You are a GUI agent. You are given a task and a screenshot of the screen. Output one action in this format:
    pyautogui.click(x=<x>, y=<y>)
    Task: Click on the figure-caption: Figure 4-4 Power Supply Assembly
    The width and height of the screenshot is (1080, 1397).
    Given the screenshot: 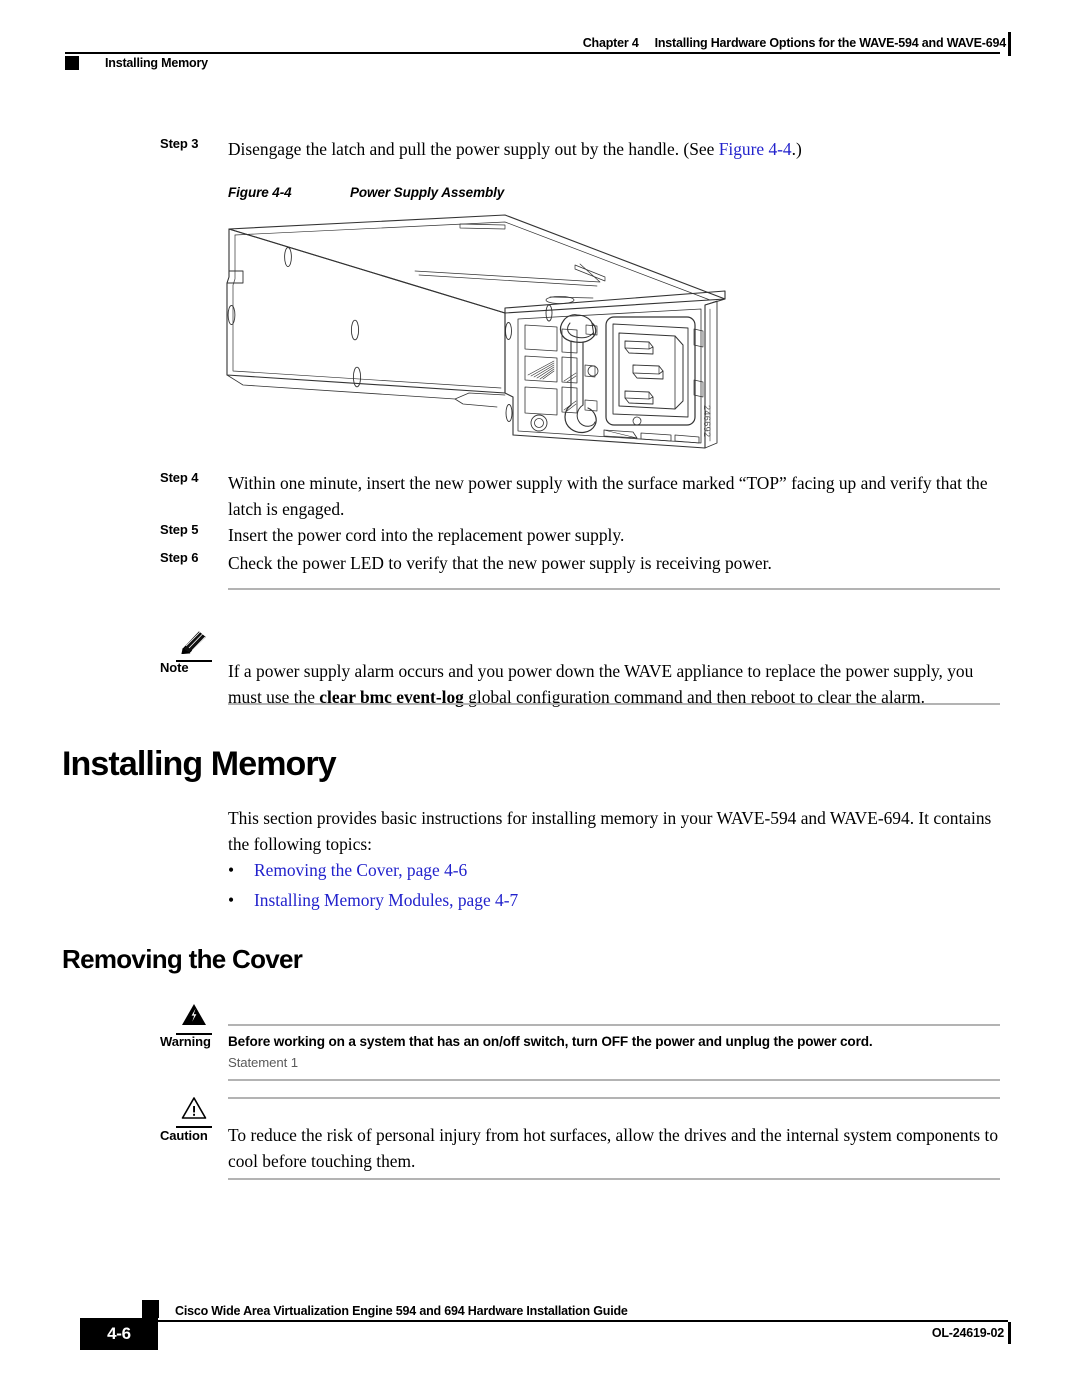 What is the action you would take?
    pyautogui.click(x=366, y=192)
    